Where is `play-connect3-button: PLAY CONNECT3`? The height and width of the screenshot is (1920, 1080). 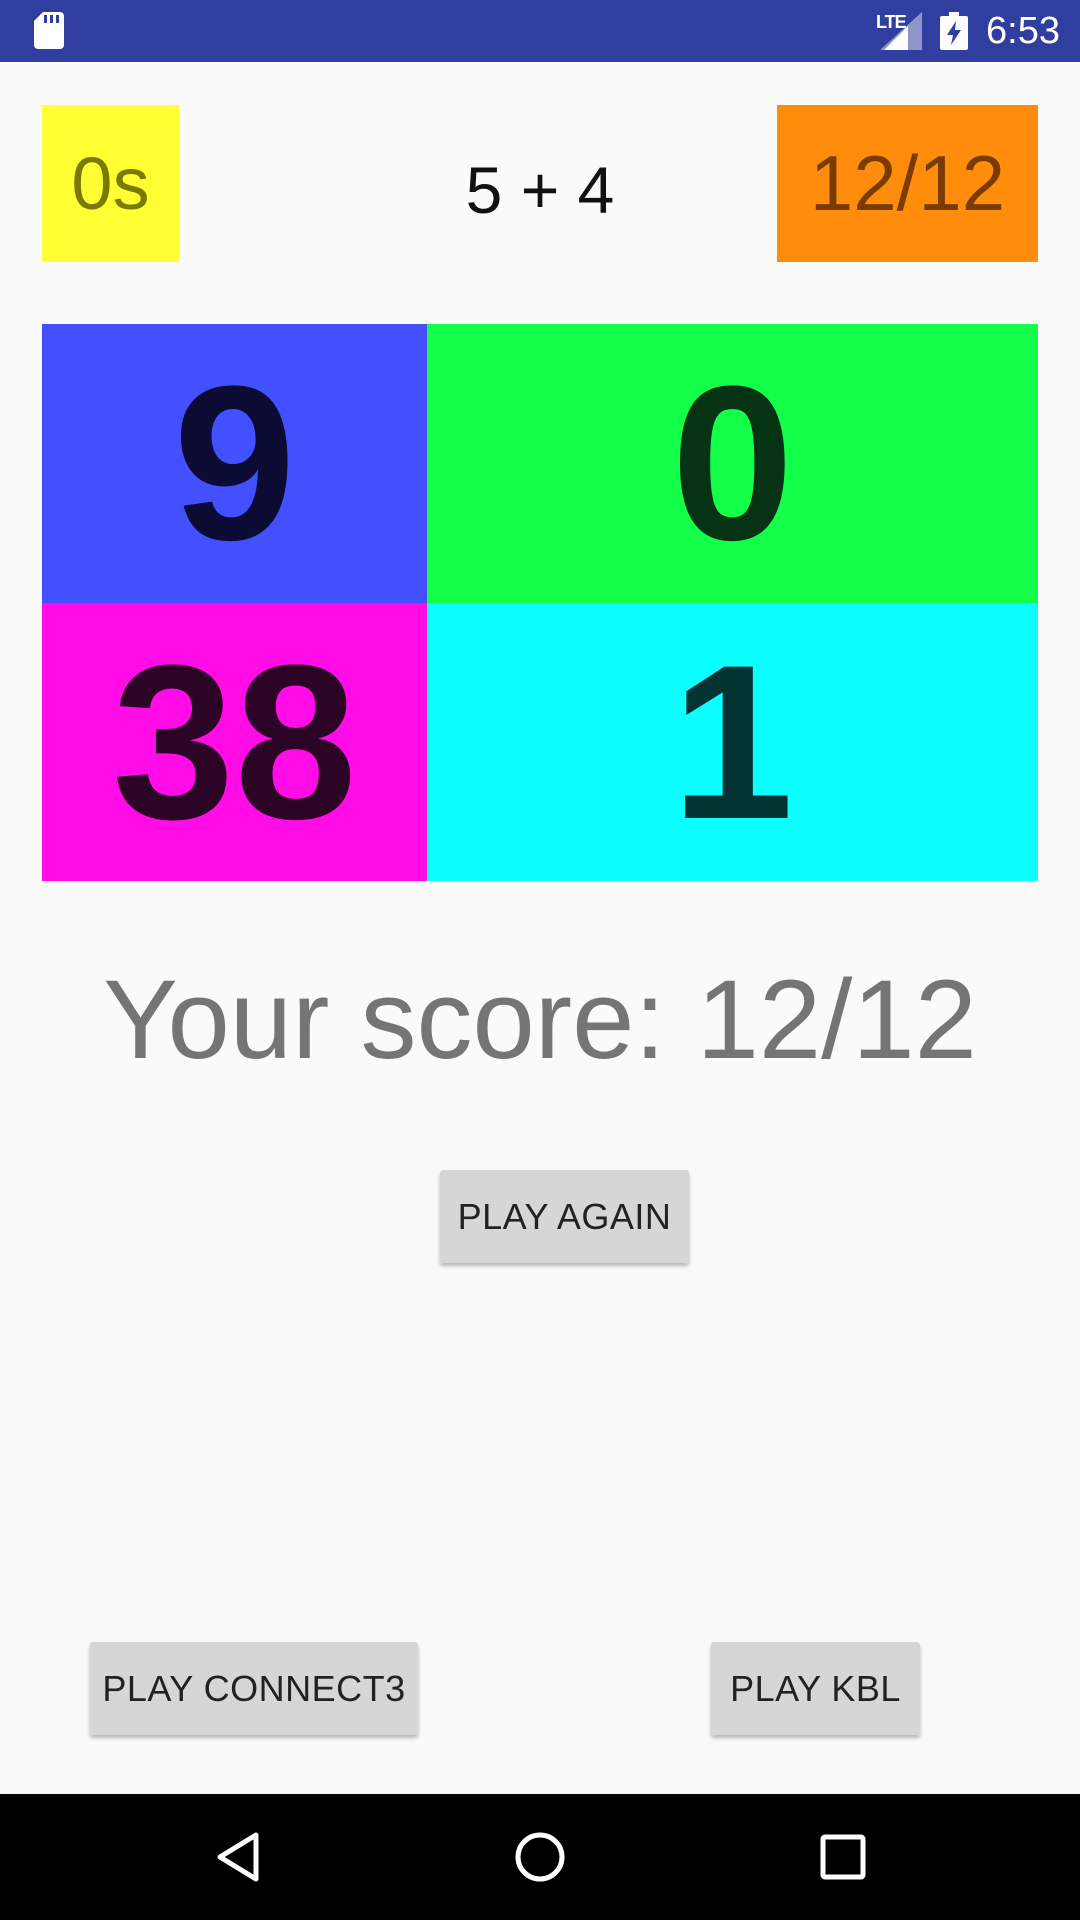
play-connect3-button: PLAY CONNECT3 is located at coordinates (254, 1688).